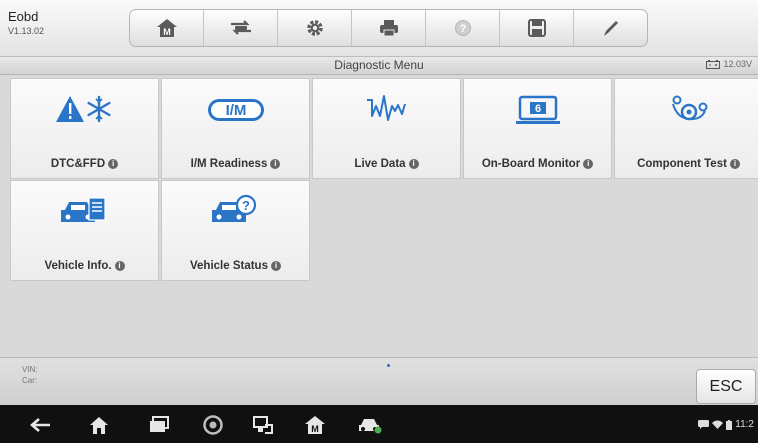 Image resolution: width=758 pixels, height=443 pixels. What do you see at coordinates (30, 369) in the screenshot?
I see `vin-label: VIN:` at bounding box center [30, 369].